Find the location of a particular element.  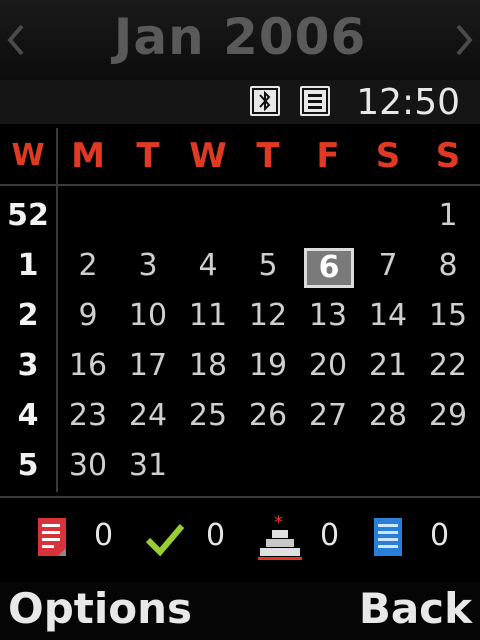

week-number: 52 is located at coordinates (28, 215).